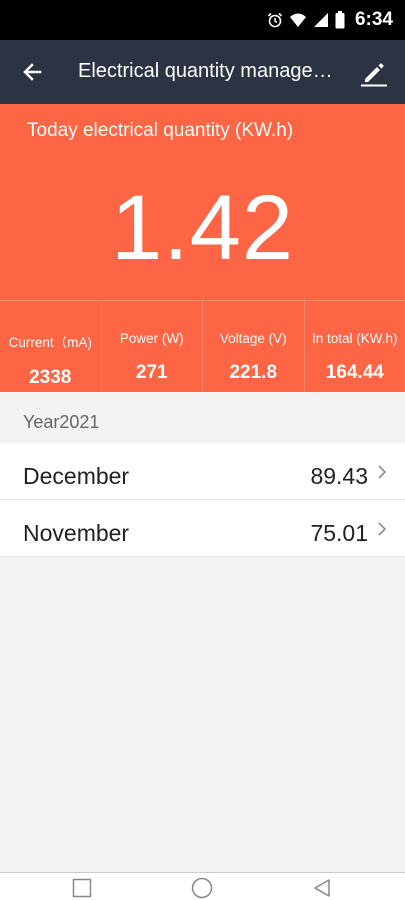 Image resolution: width=405 pixels, height=900 pixels. I want to click on home-button, so click(202, 888).